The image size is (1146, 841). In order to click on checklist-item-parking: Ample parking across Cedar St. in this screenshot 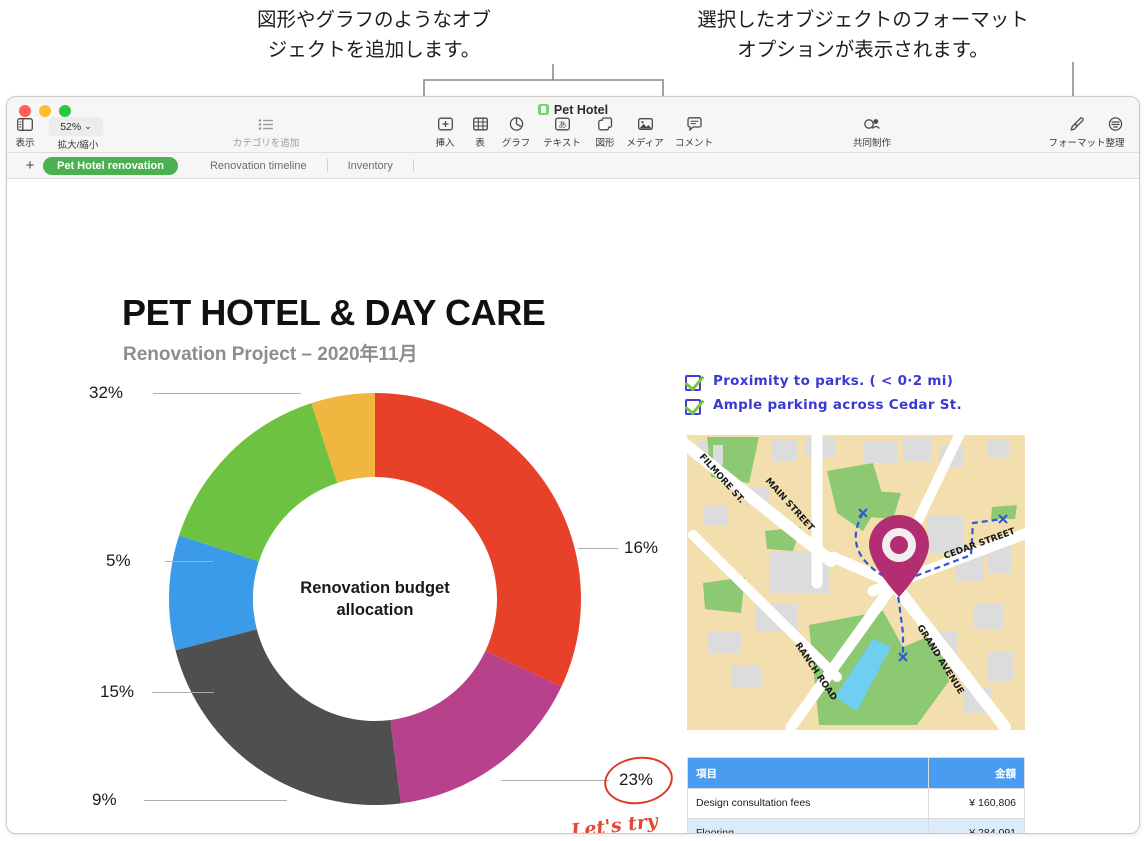, I will do `click(855, 409)`.